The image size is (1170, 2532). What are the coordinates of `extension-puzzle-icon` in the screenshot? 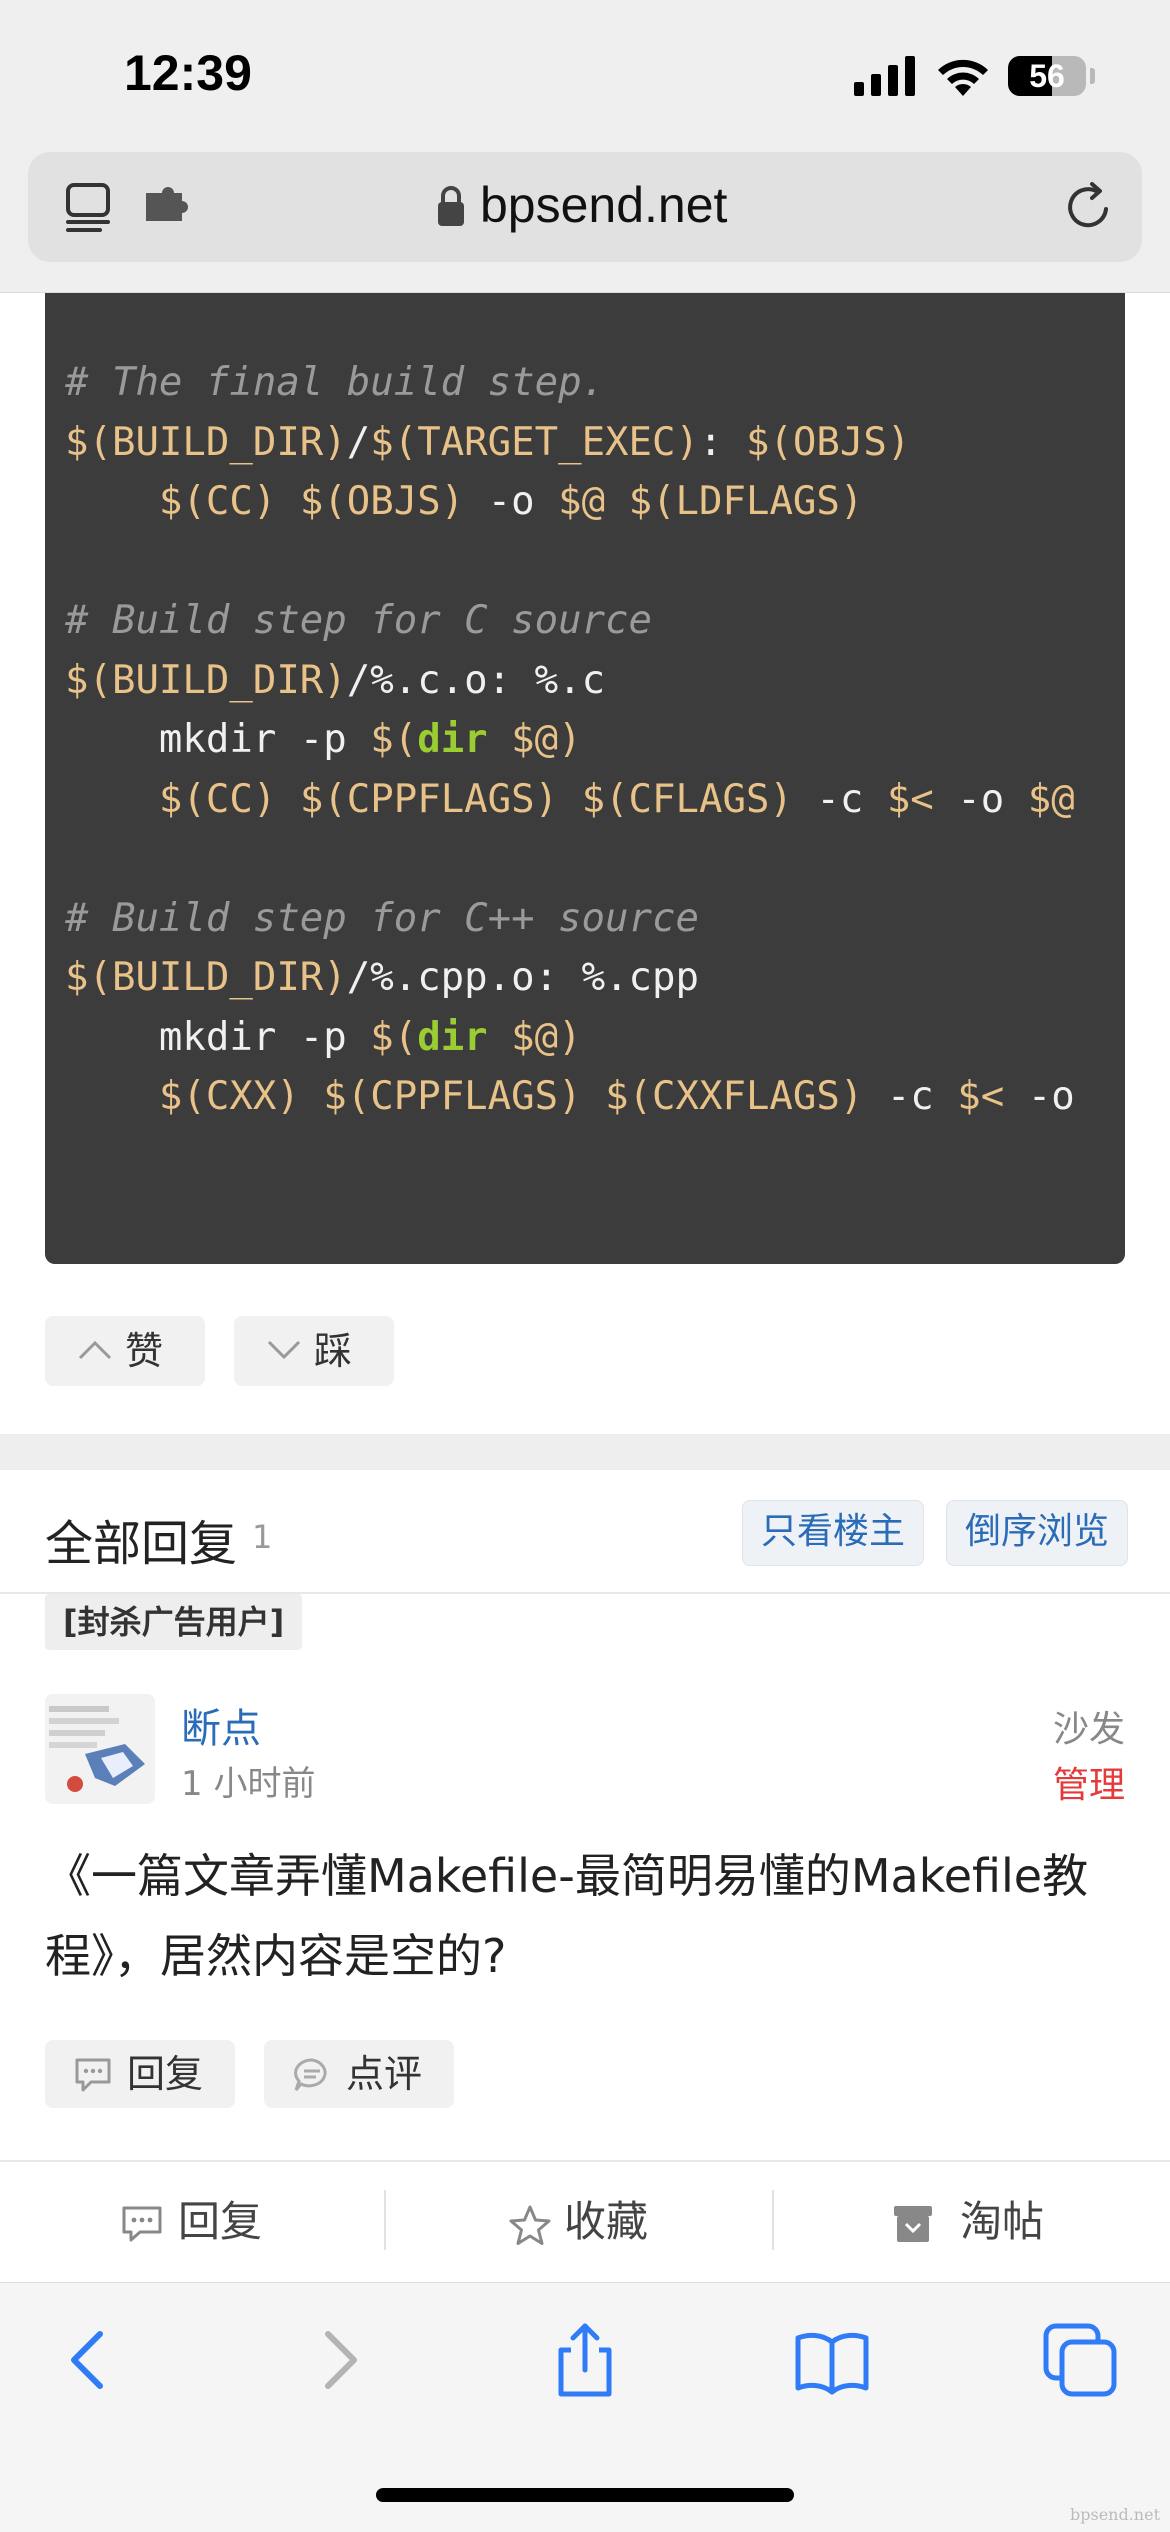 It's located at (170, 207).